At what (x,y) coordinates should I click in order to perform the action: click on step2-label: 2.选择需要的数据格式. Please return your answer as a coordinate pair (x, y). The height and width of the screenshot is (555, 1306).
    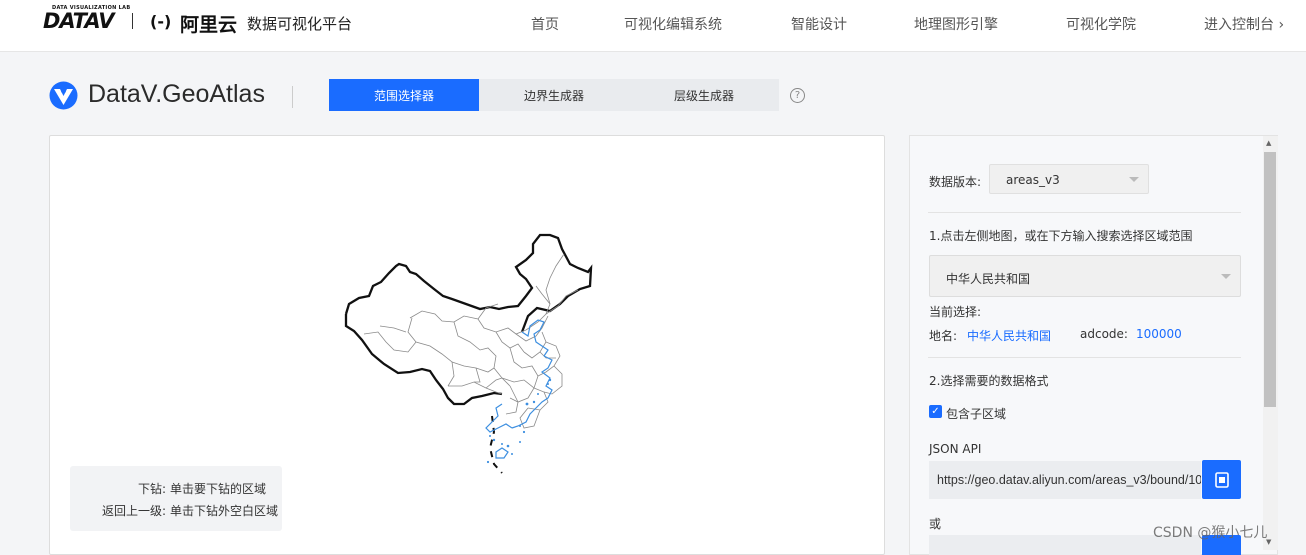
    Looking at the image, I should click on (989, 381).